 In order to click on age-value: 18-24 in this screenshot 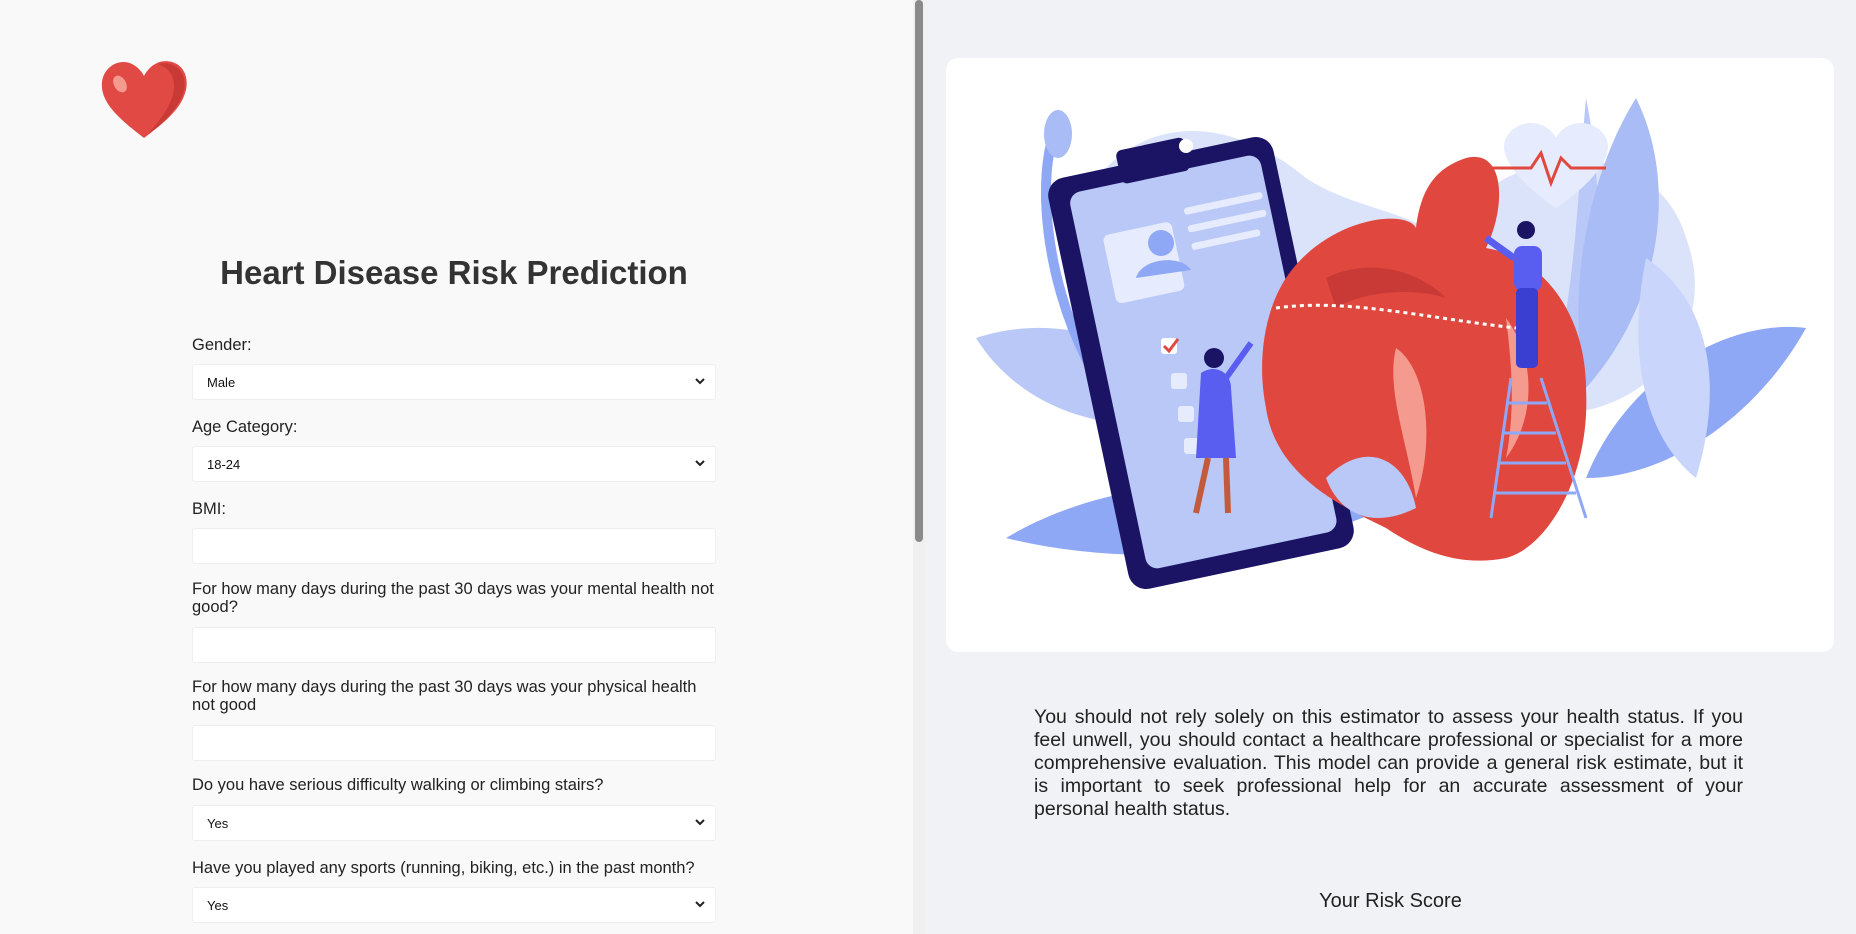, I will do `click(224, 464)`.